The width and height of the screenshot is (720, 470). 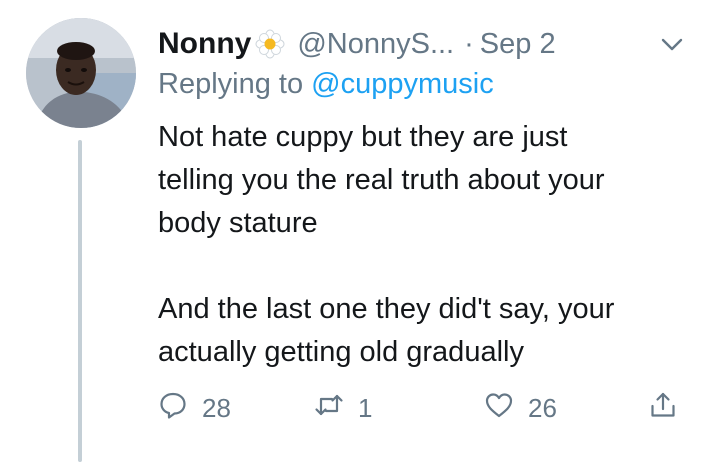 What do you see at coordinates (204, 44) in the screenshot?
I see `author-name: Nonny` at bounding box center [204, 44].